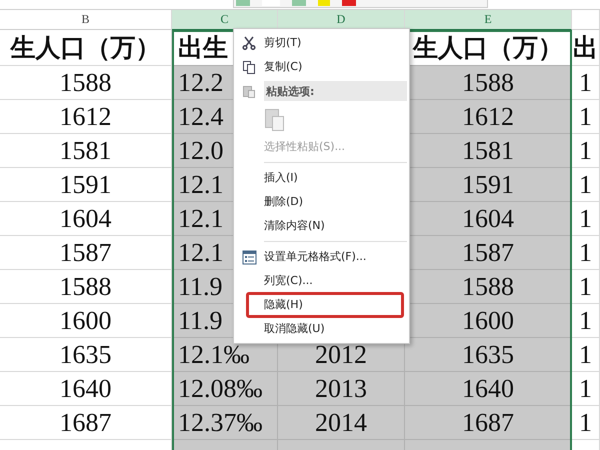 Image resolution: width=600 pixels, height=450 pixels. Describe the element at coordinates (341, 20) in the screenshot. I see `column-header: D` at that location.